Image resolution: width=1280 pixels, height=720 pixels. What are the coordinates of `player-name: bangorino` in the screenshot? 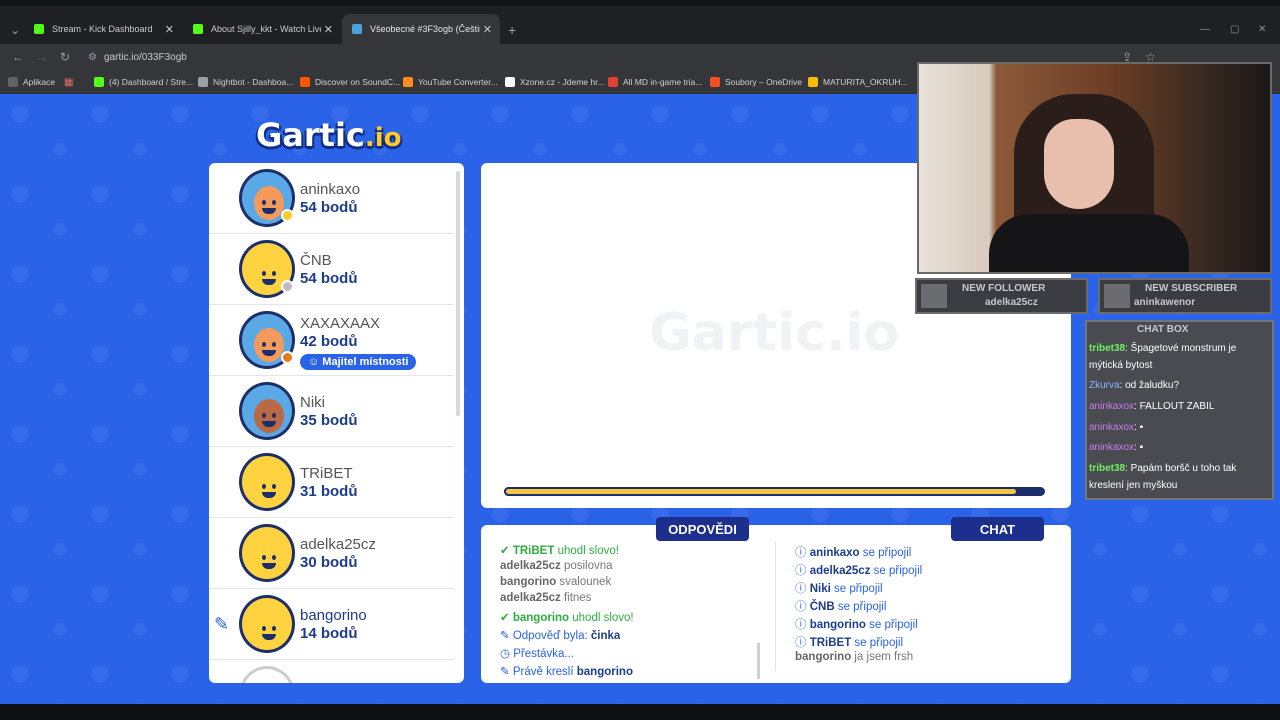 It's located at (333, 615).